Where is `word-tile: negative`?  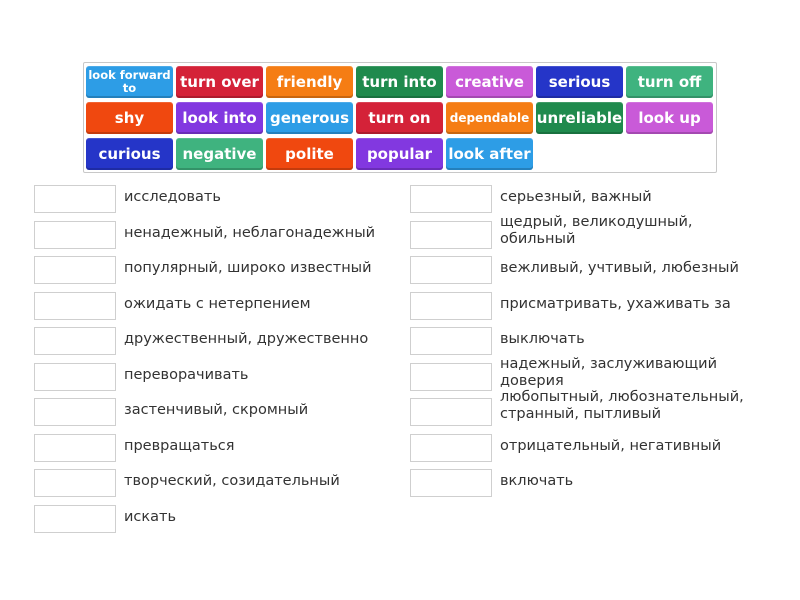 word-tile: negative is located at coordinates (219, 154).